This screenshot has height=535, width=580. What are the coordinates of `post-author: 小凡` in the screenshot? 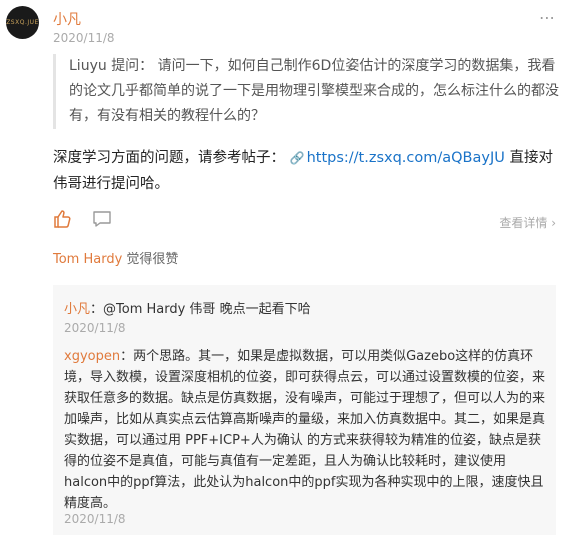 It's located at (67, 19).